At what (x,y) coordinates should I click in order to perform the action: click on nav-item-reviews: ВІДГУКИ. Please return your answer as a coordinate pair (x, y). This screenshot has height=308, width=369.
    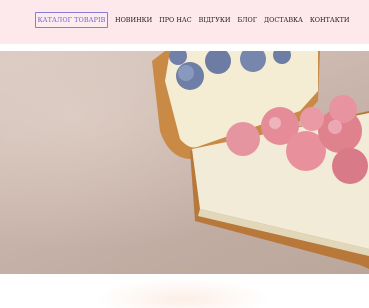
    Looking at the image, I should click on (215, 20).